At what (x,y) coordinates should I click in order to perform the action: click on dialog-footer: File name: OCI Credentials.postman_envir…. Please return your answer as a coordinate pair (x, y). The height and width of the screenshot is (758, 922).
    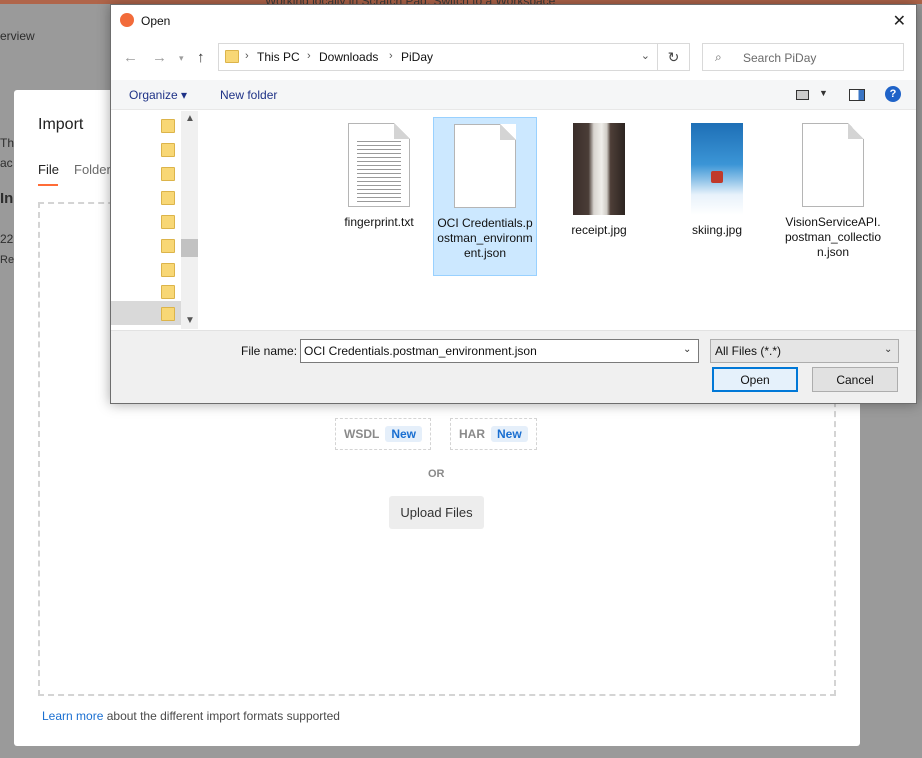
    Looking at the image, I should click on (513, 366).